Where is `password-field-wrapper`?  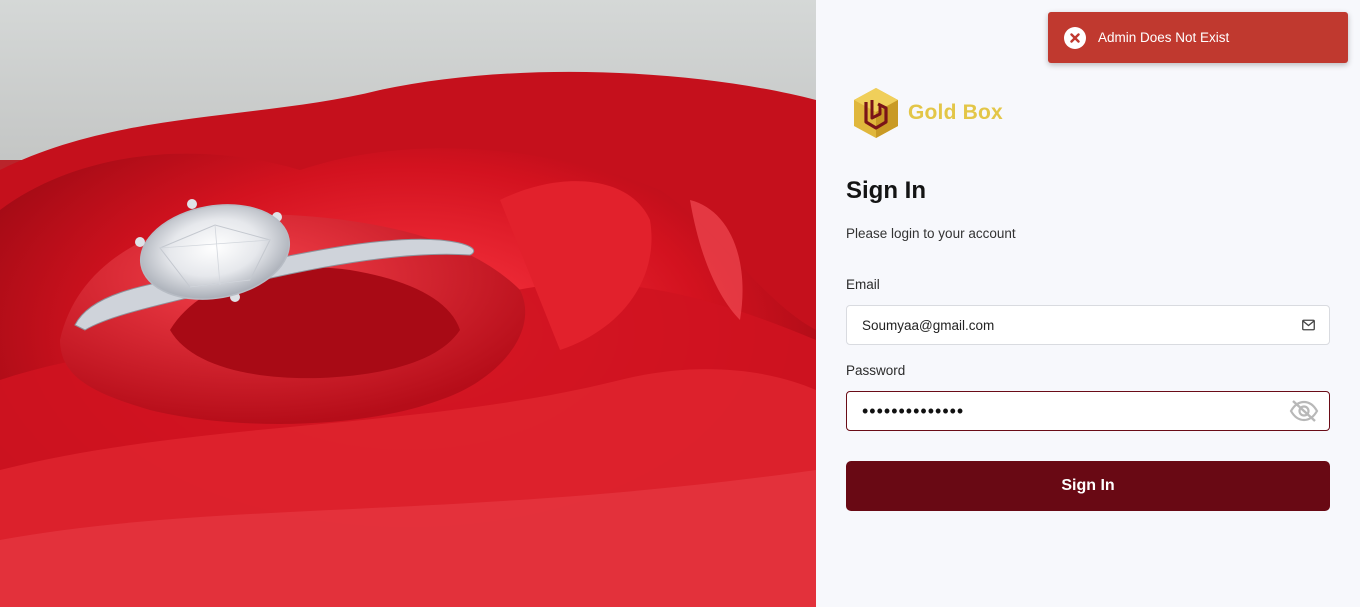 password-field-wrapper is located at coordinates (1088, 411).